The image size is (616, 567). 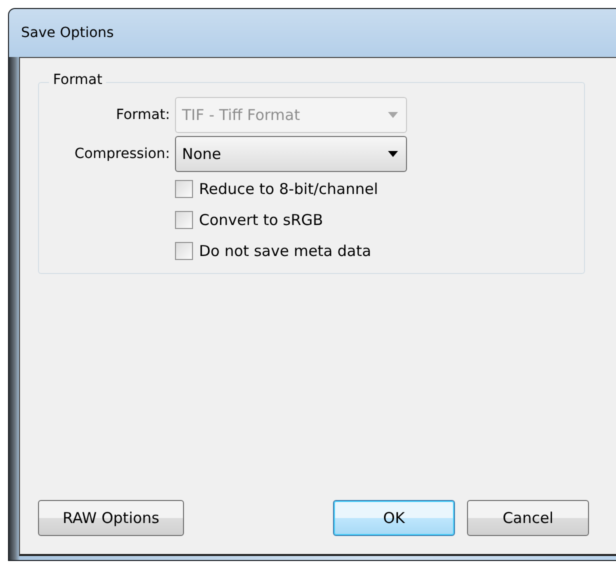 I want to click on checkbox-option: Convert to sRGB, so click(x=291, y=220).